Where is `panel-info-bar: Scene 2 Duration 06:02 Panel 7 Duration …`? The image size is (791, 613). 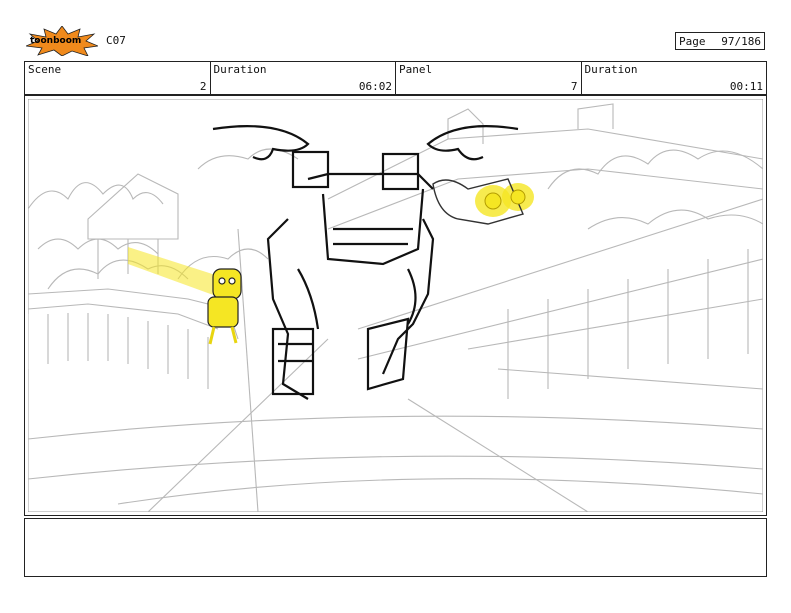
panel-info-bar: Scene 2 Duration 06:02 Panel 7 Duration … is located at coordinates (395, 78).